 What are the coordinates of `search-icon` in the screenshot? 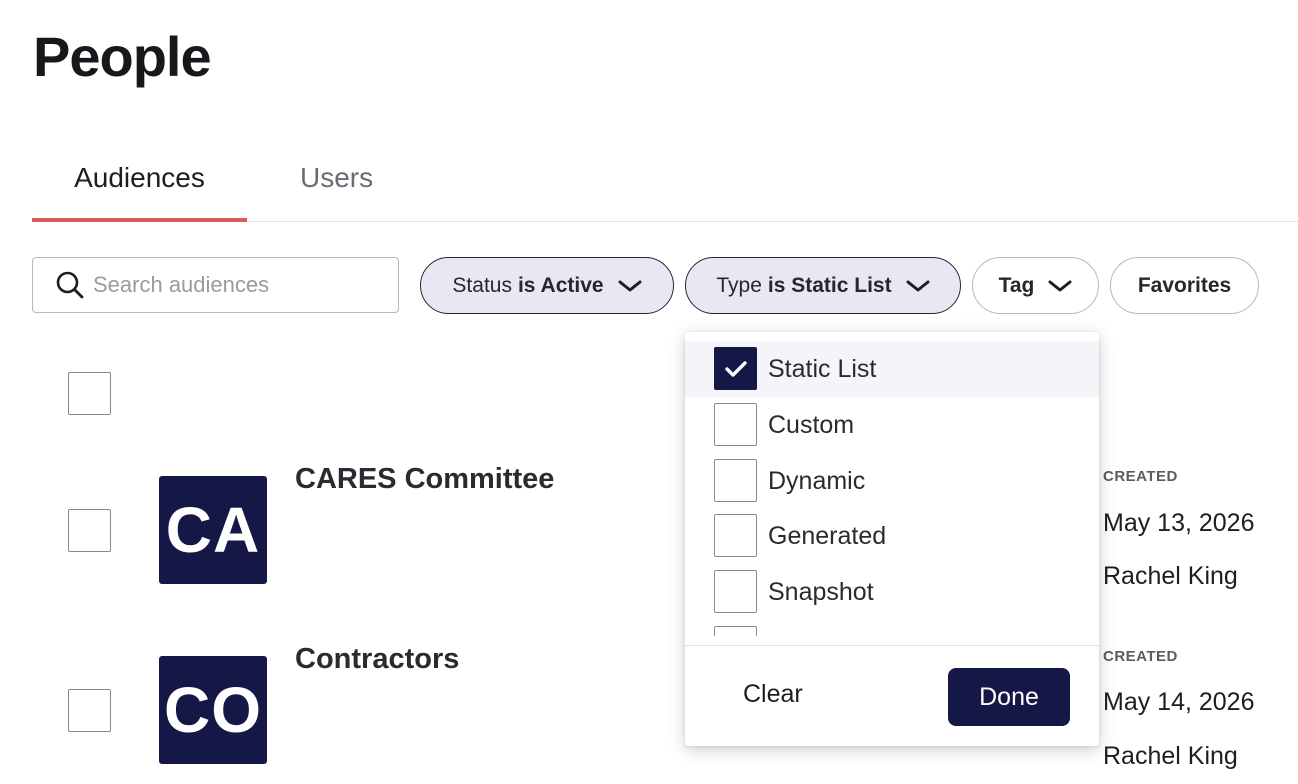 It's located at (70, 285).